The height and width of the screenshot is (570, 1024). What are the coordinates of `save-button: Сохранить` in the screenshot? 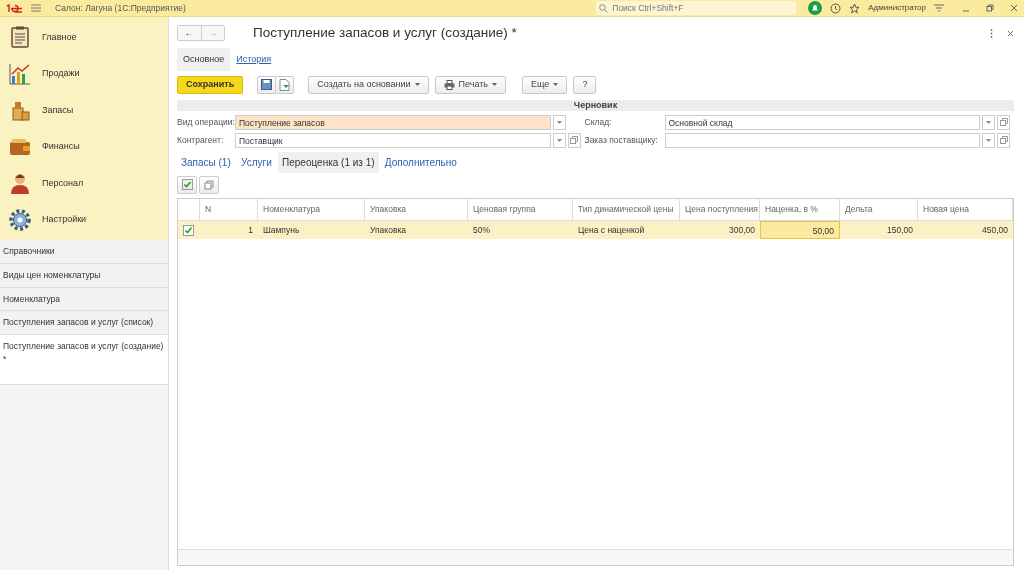 It's located at (210, 84).